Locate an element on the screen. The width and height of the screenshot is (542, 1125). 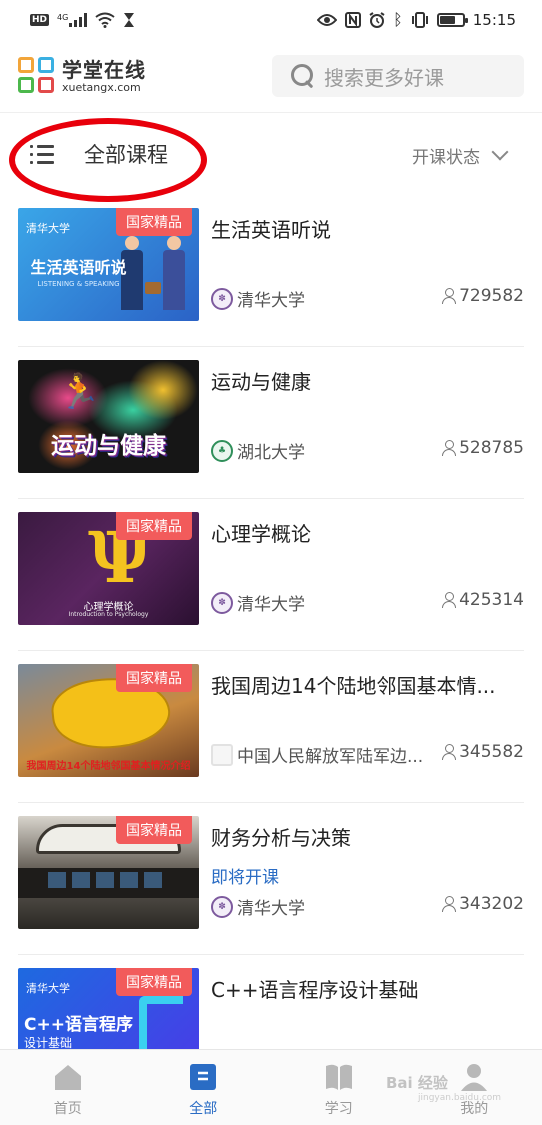
logo-title: 学堂在线 is located at coordinates (104, 70).